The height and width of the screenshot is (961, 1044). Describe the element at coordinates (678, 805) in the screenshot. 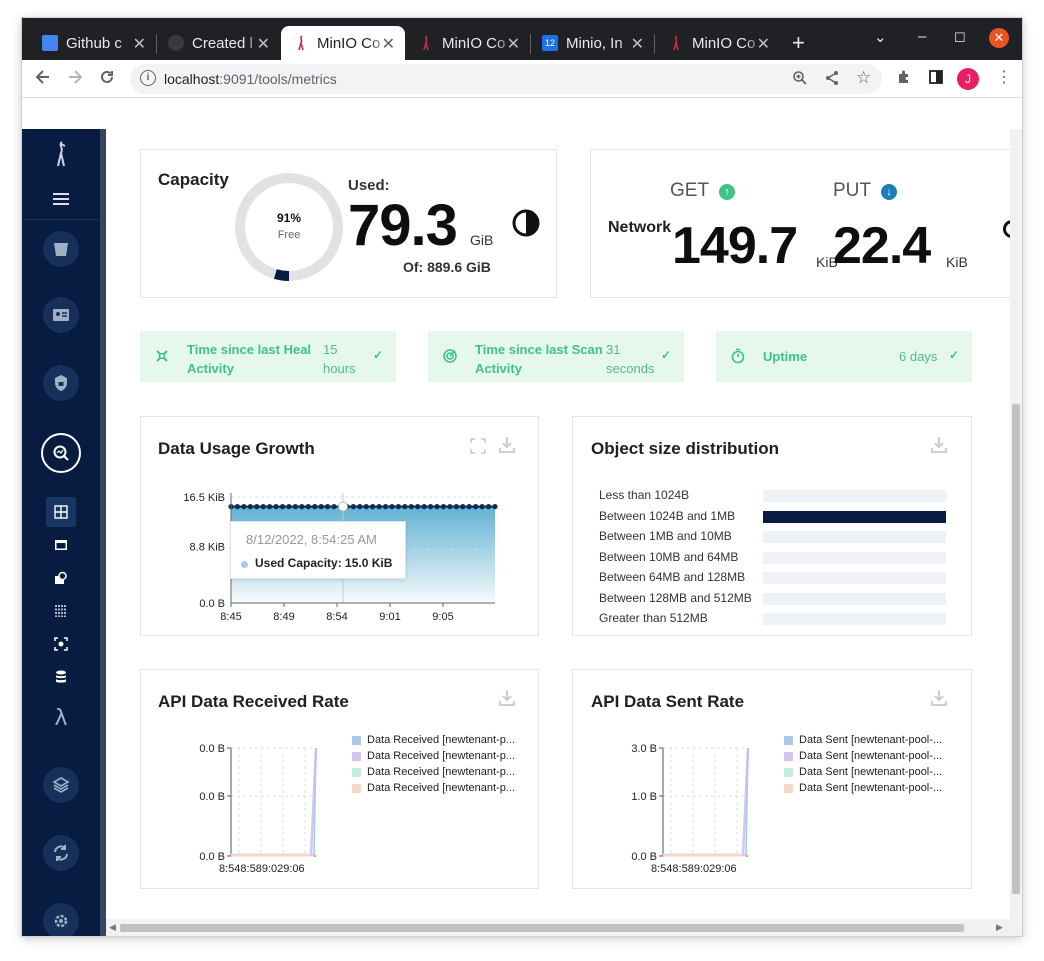

I see `api-sent-chart: 3.0 B 1.0 B 0.0 B8:548:589:029:06` at that location.